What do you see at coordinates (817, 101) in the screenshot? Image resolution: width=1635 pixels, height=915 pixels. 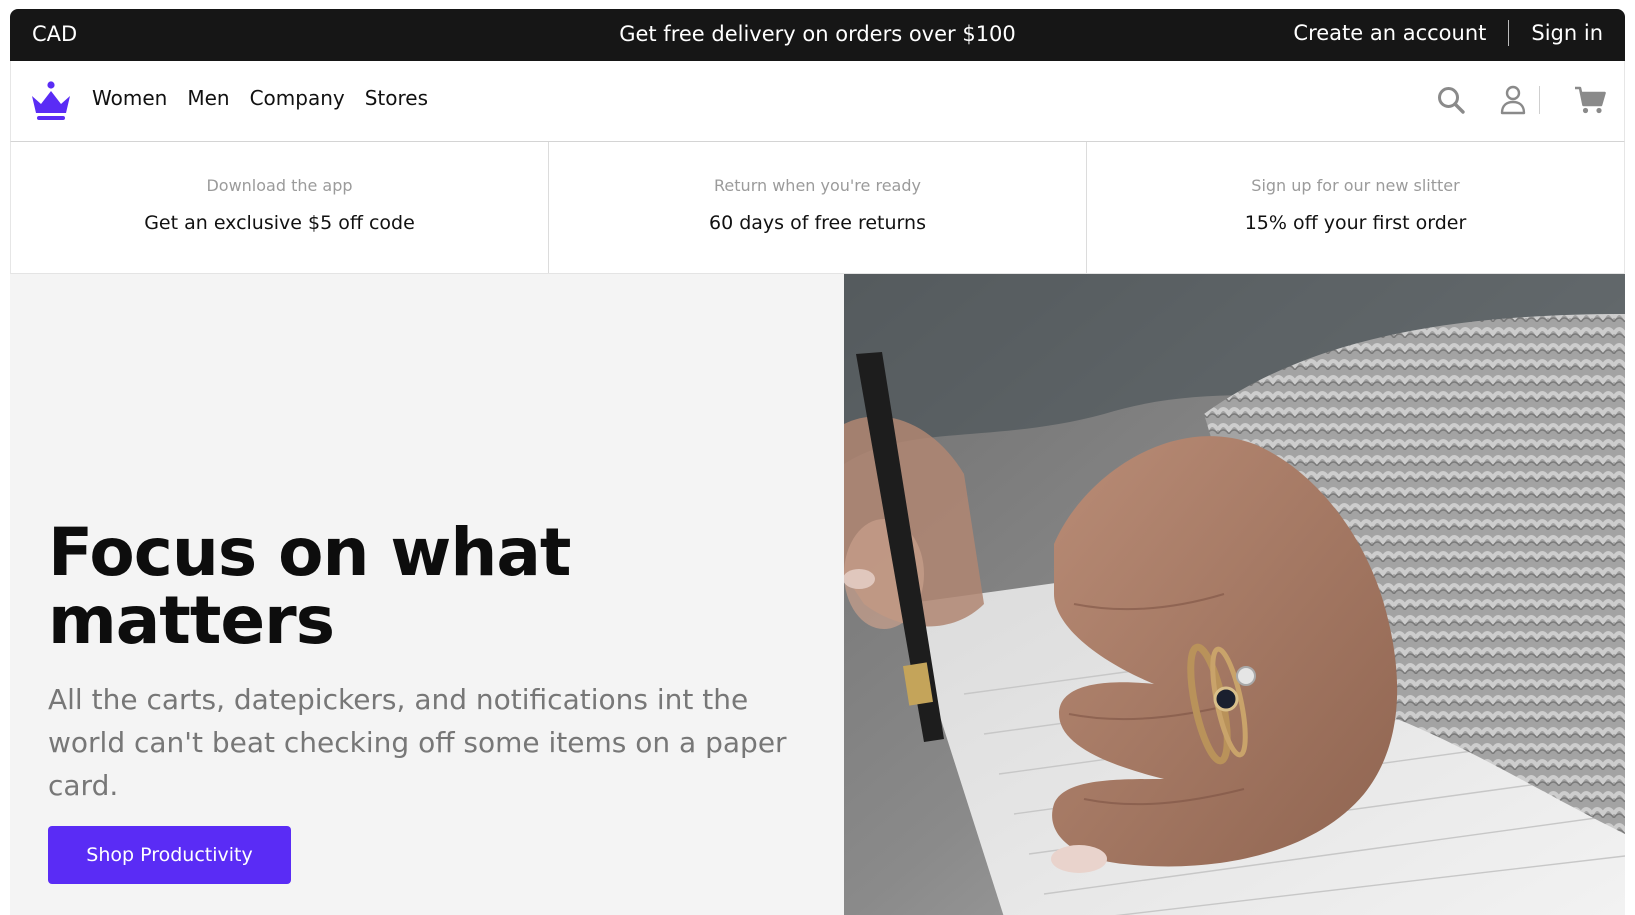 I see `main-nav: Women Men Company Stores` at bounding box center [817, 101].